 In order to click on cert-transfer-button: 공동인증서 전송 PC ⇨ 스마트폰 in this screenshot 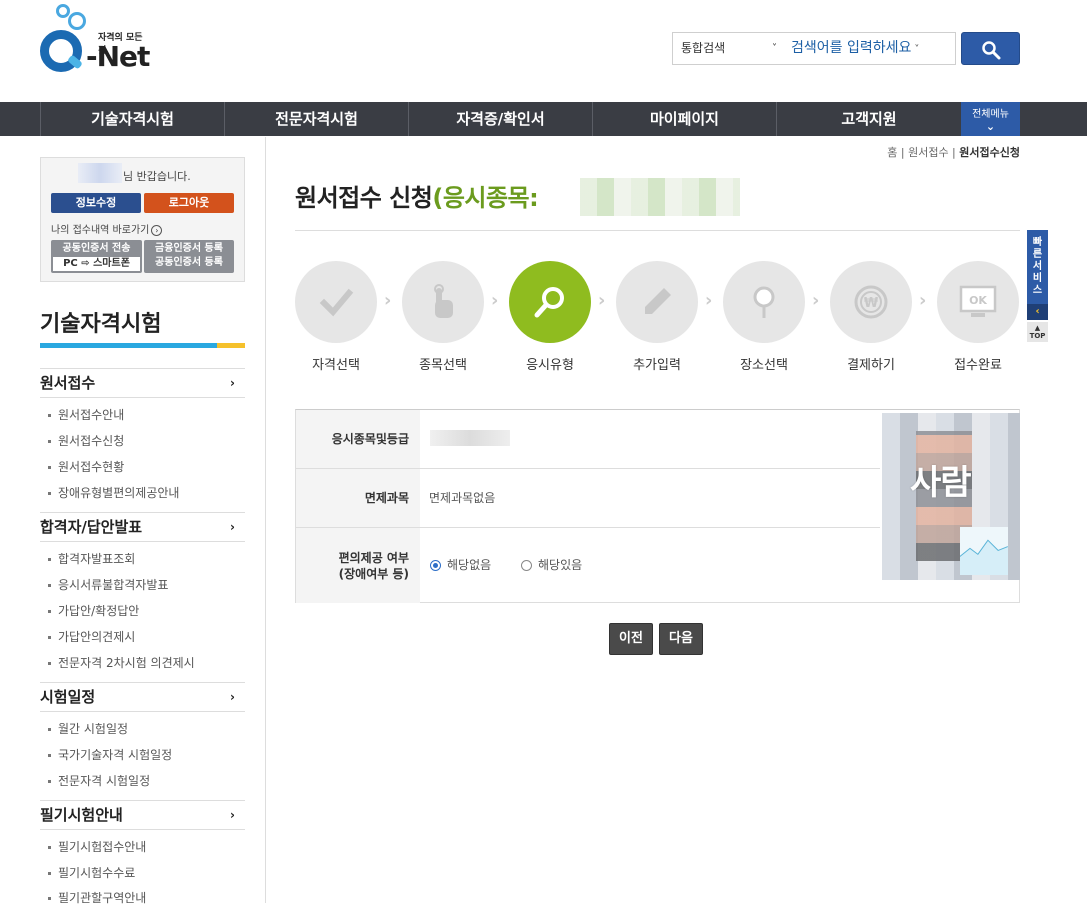, I will do `click(96, 256)`.